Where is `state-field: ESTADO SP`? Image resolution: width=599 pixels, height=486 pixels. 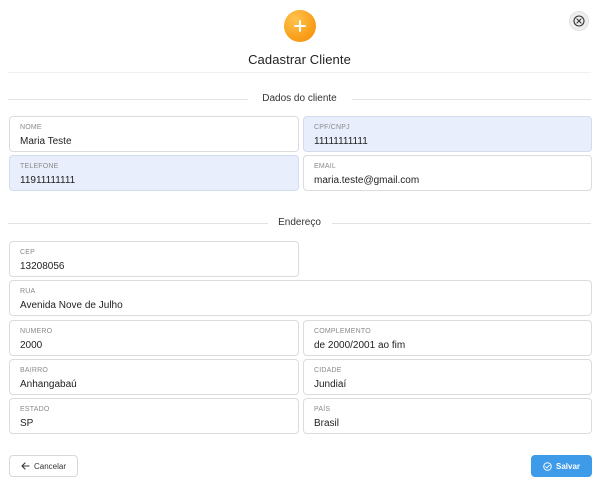 state-field: ESTADO SP is located at coordinates (154, 416).